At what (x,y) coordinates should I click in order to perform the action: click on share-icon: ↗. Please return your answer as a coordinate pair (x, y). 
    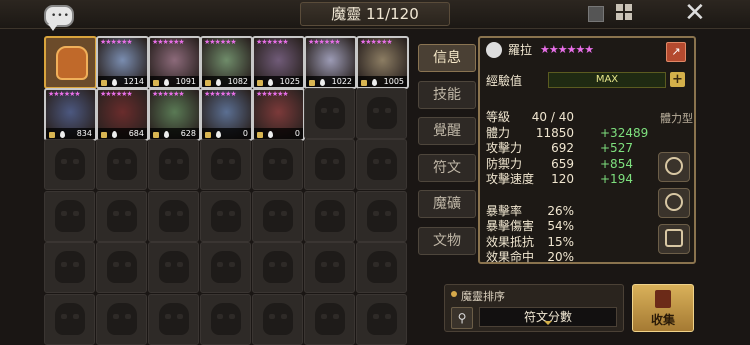
    Looking at the image, I should click on (676, 52).